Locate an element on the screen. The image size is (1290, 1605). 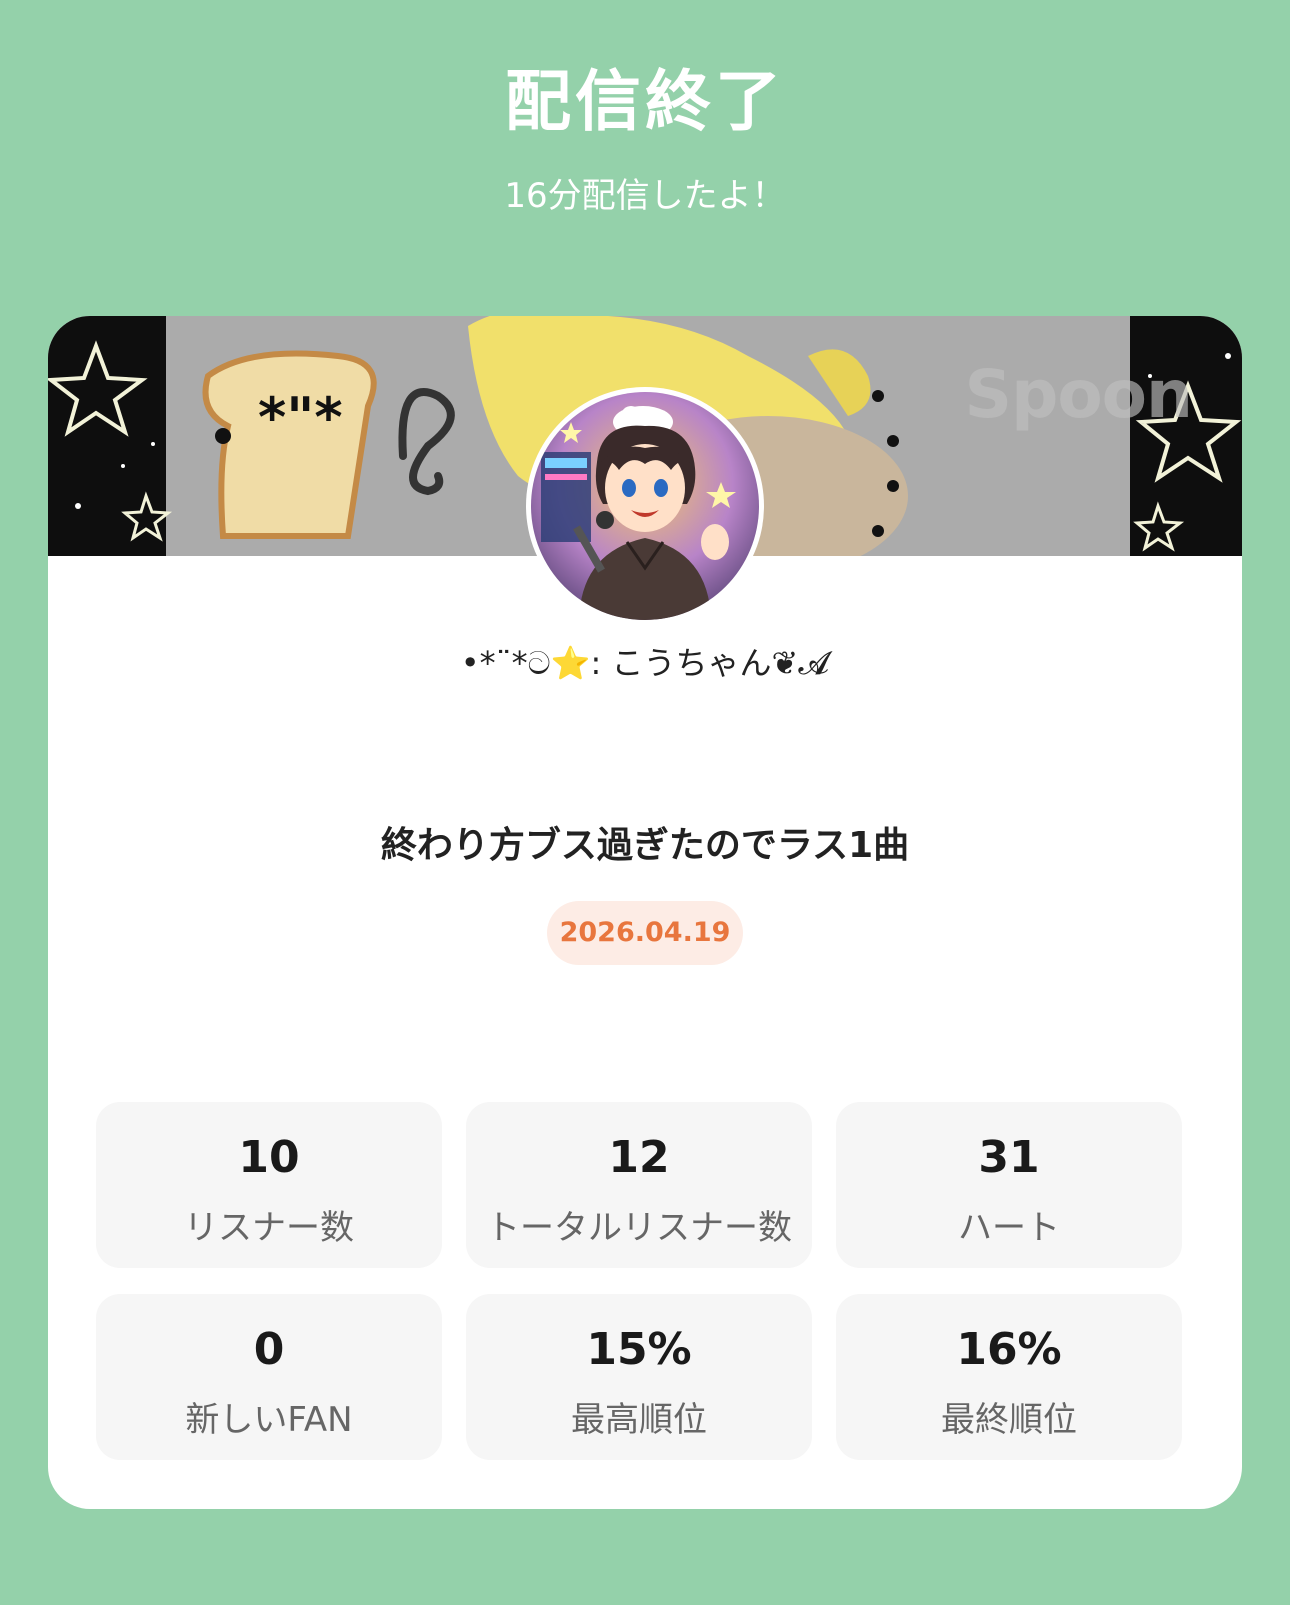
broadcaster-name: •*¨*ට⭐️: こうちゃん❦𝓐 is located at coordinates (645, 663).